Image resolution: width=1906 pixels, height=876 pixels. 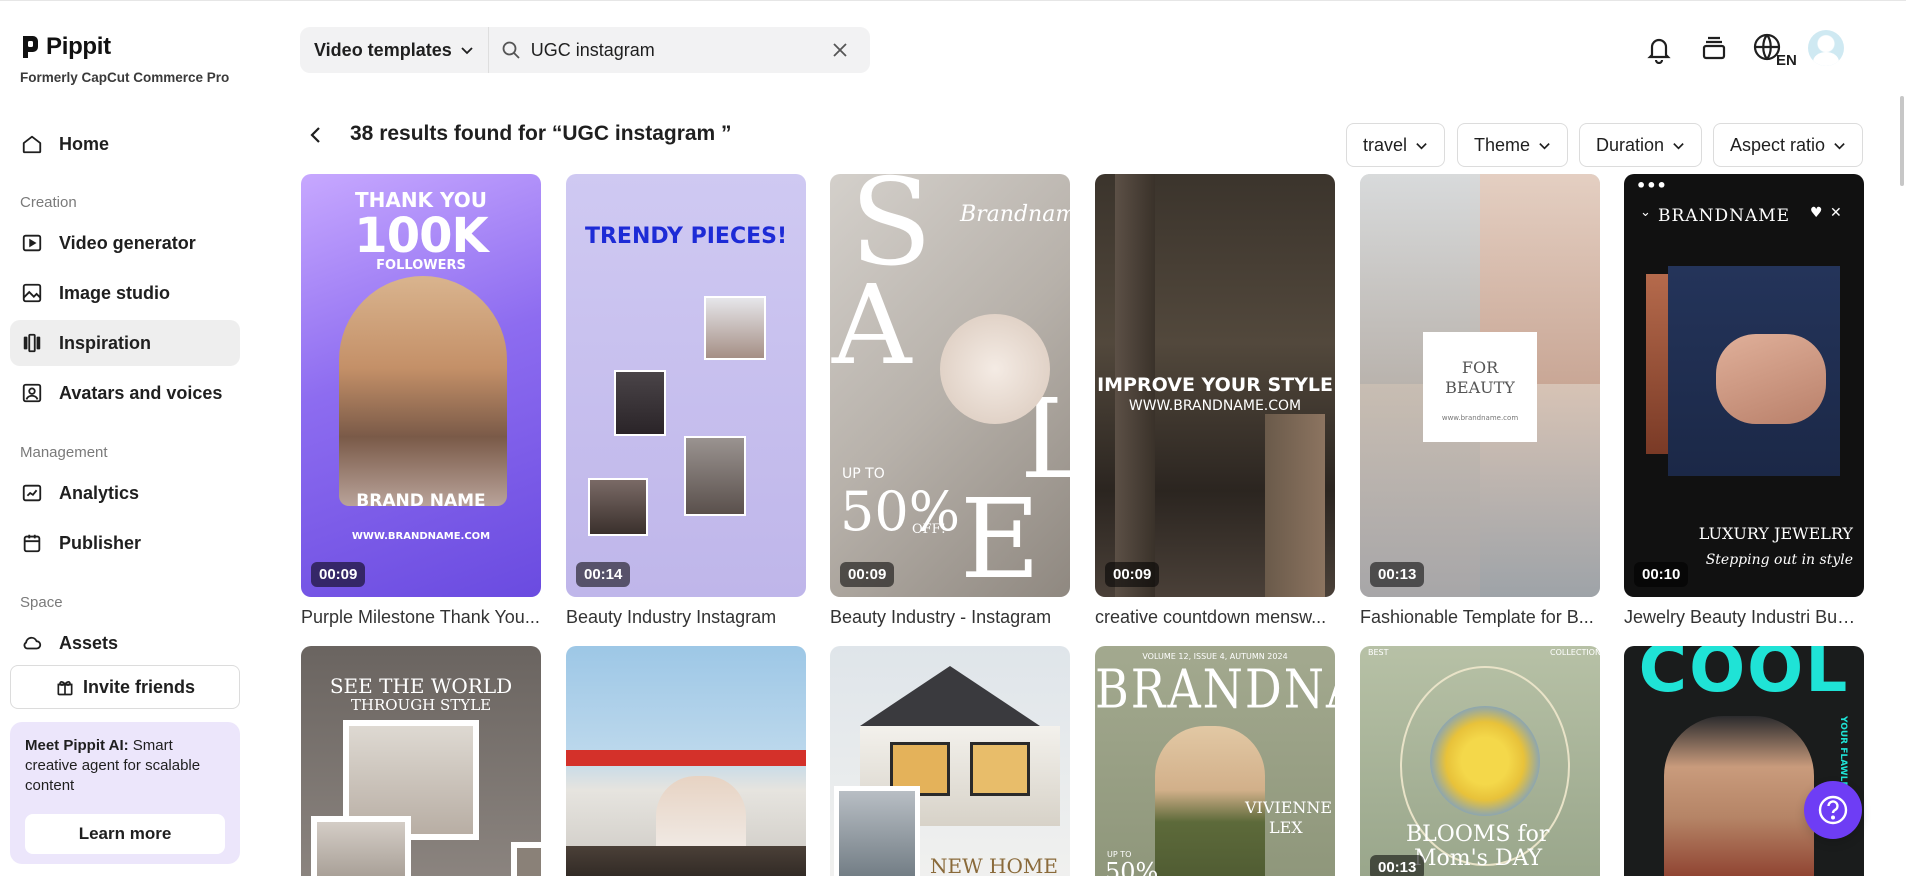 I want to click on sidebar-item-home: Home, so click(x=125, y=144).